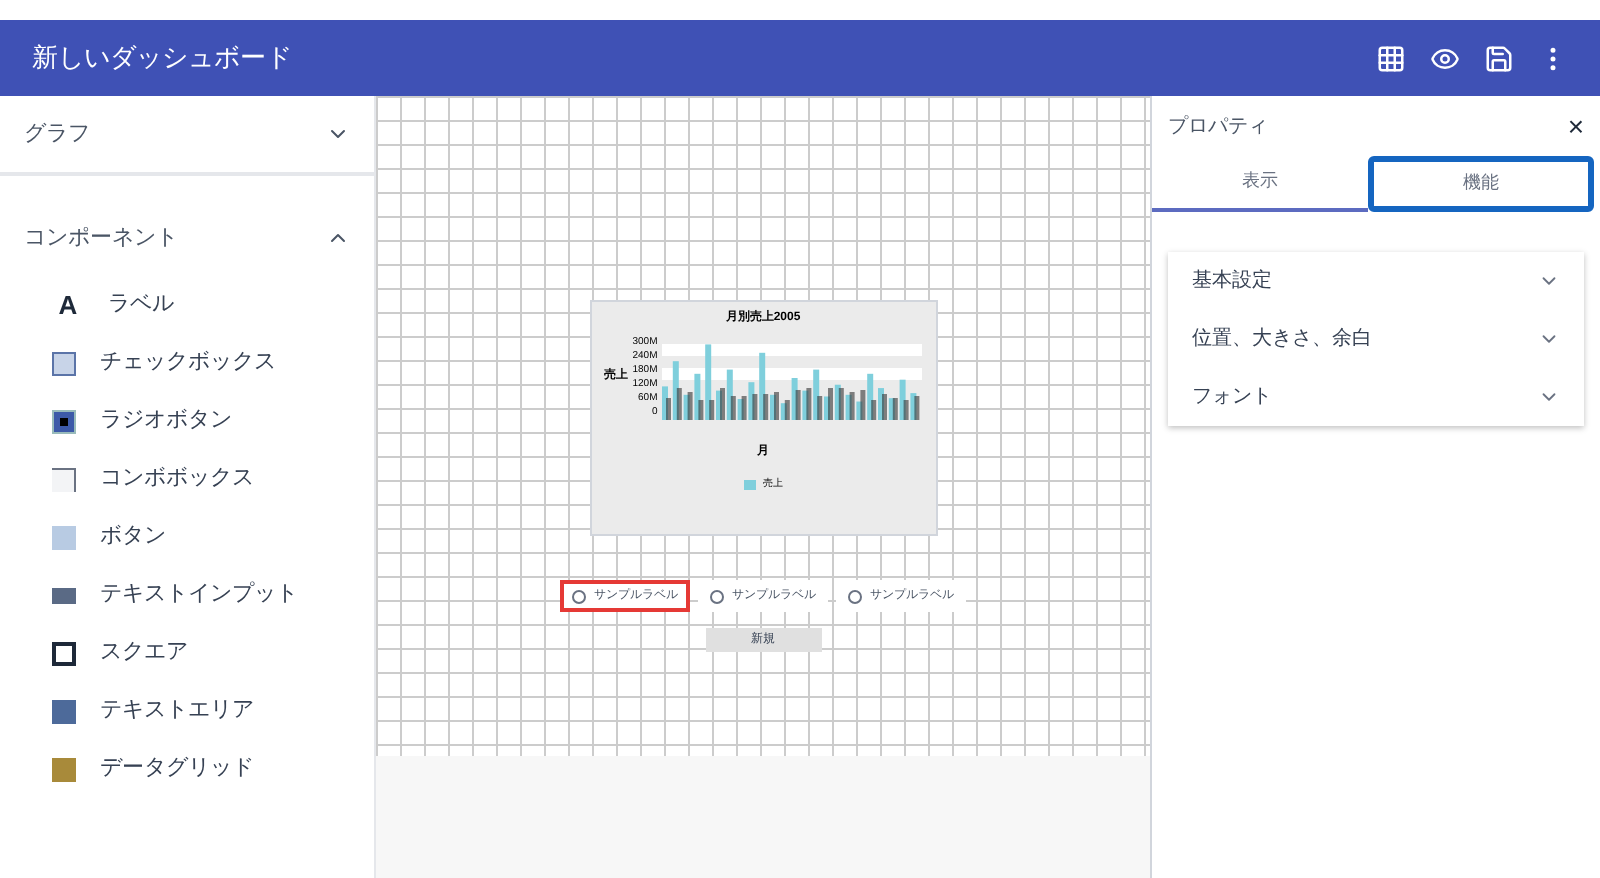 The height and width of the screenshot is (878, 1600). Describe the element at coordinates (177, 769) in the screenshot. I see `component-label: データグリッド` at that location.